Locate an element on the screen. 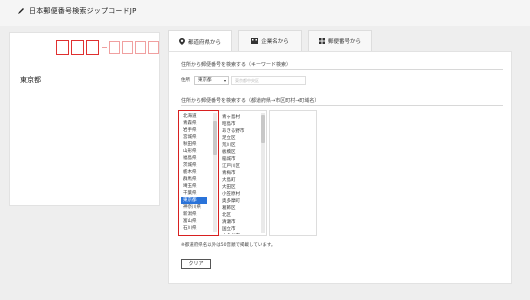  tab-prefecture: 都道府県から is located at coordinates (200, 41).